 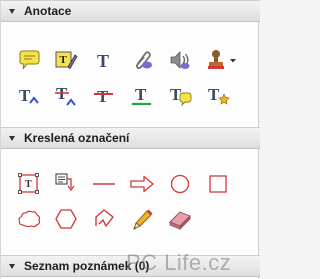 What do you see at coordinates (179, 262) in the screenshot?
I see `watermark: PC Life.cz` at bounding box center [179, 262].